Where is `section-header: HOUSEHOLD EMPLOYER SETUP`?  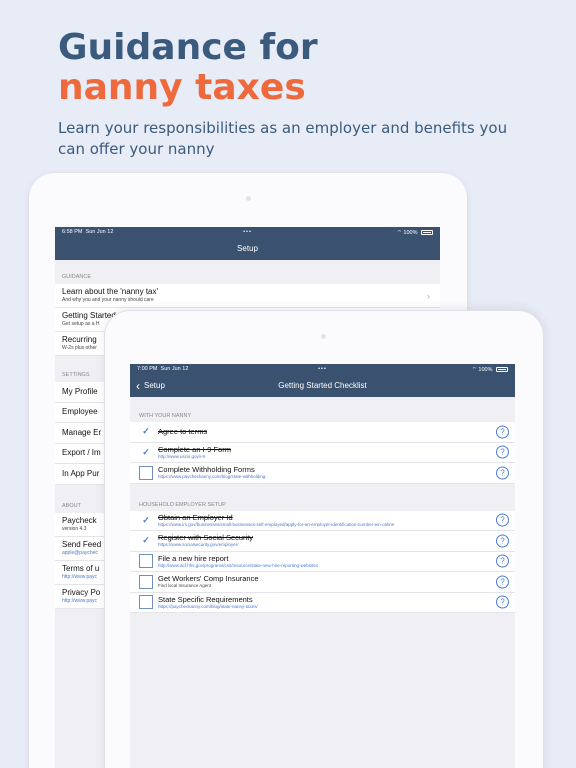 section-header: HOUSEHOLD EMPLOYER SETUP is located at coordinates (182, 504).